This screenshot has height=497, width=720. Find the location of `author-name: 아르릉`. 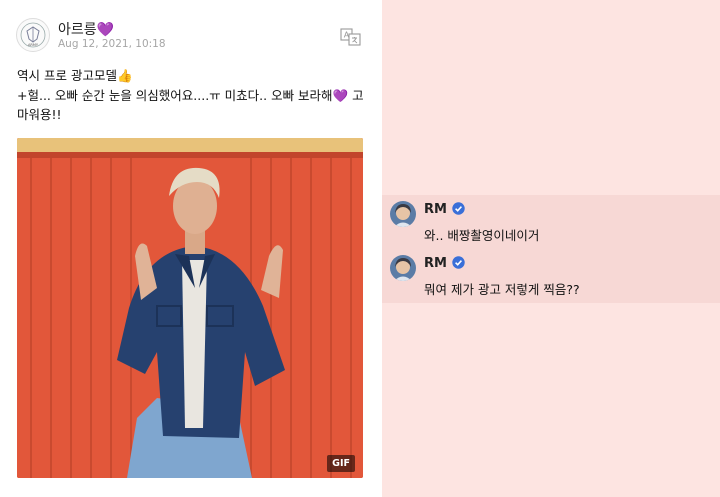

author-name: 아르릉 is located at coordinates (77, 30).